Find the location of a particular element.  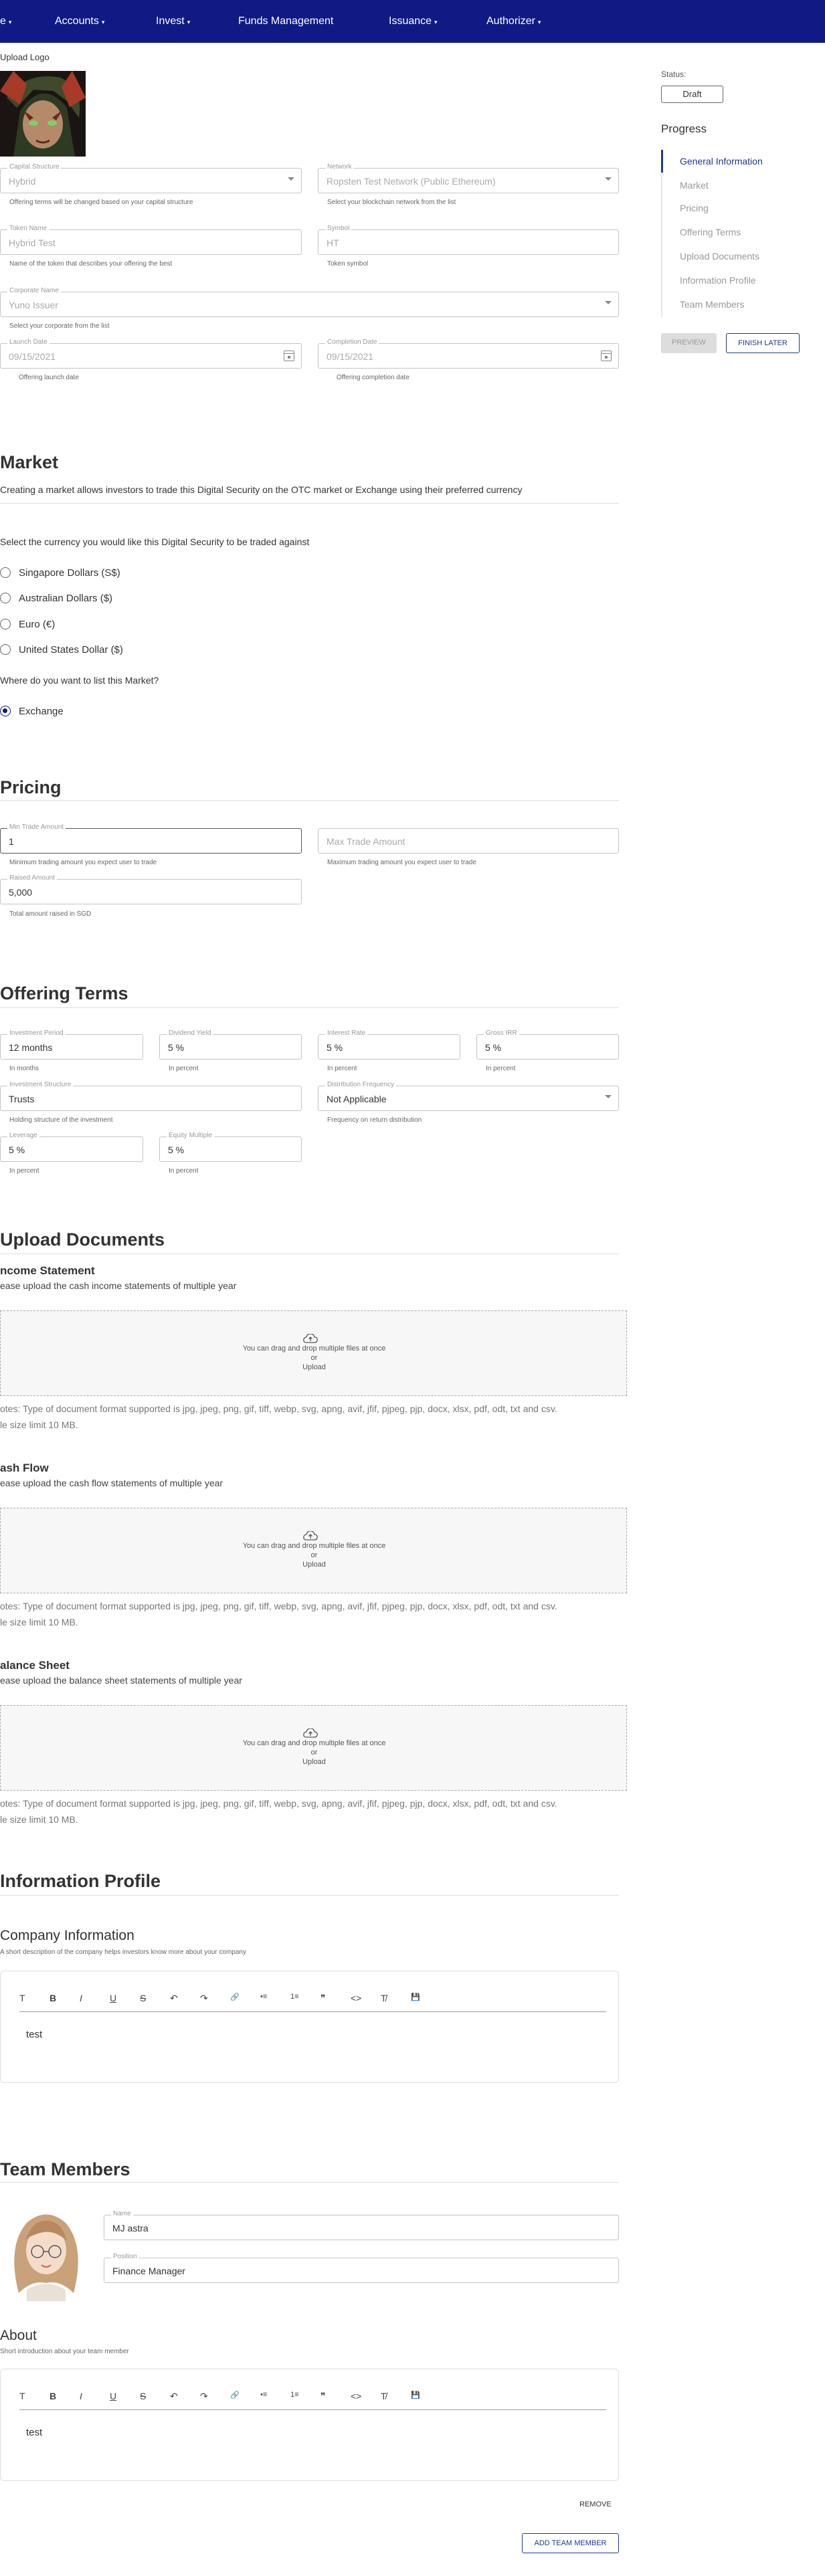

currency-radio-sgd is located at coordinates (5, 572).